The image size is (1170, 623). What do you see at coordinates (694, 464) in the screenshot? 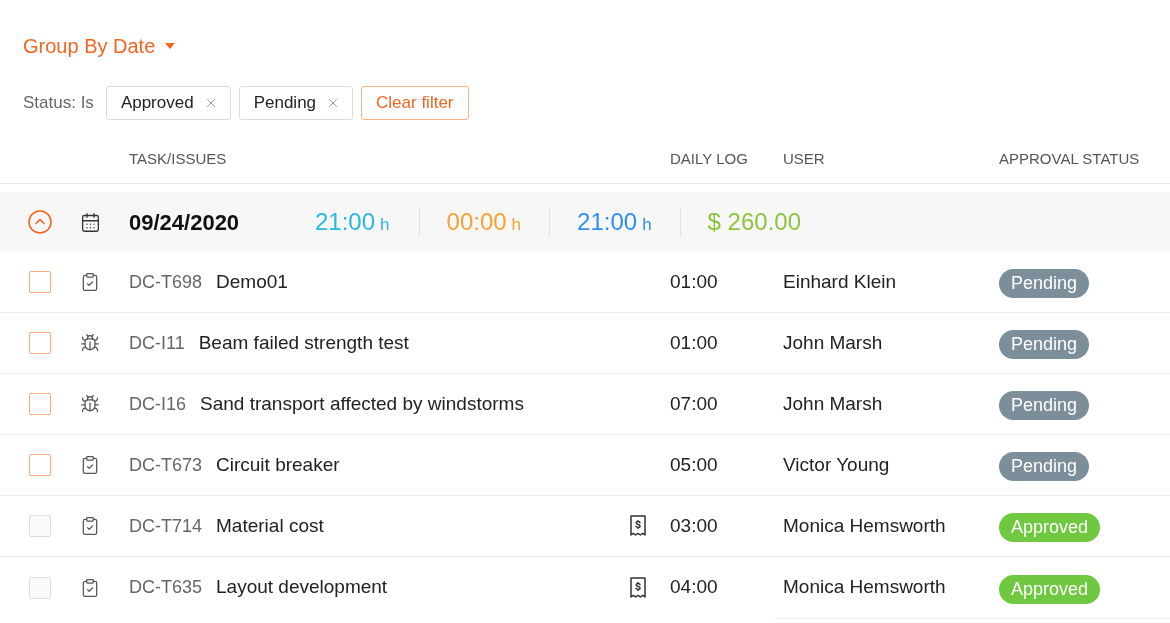
I see `daily-log-time: 05:00` at bounding box center [694, 464].